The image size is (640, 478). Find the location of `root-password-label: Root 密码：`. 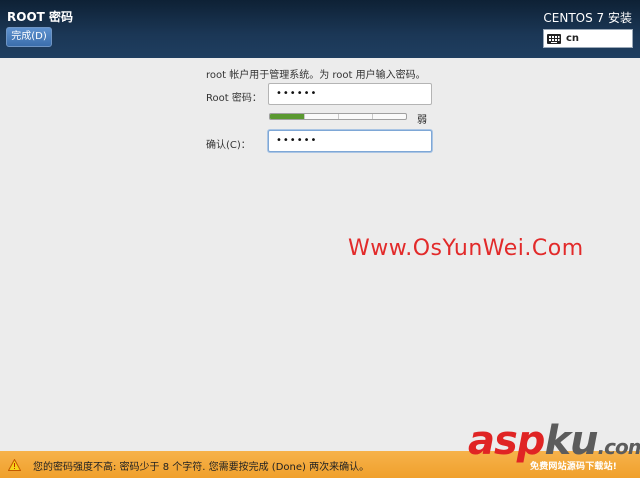

root-password-label: Root 密码： is located at coordinates (234, 98).